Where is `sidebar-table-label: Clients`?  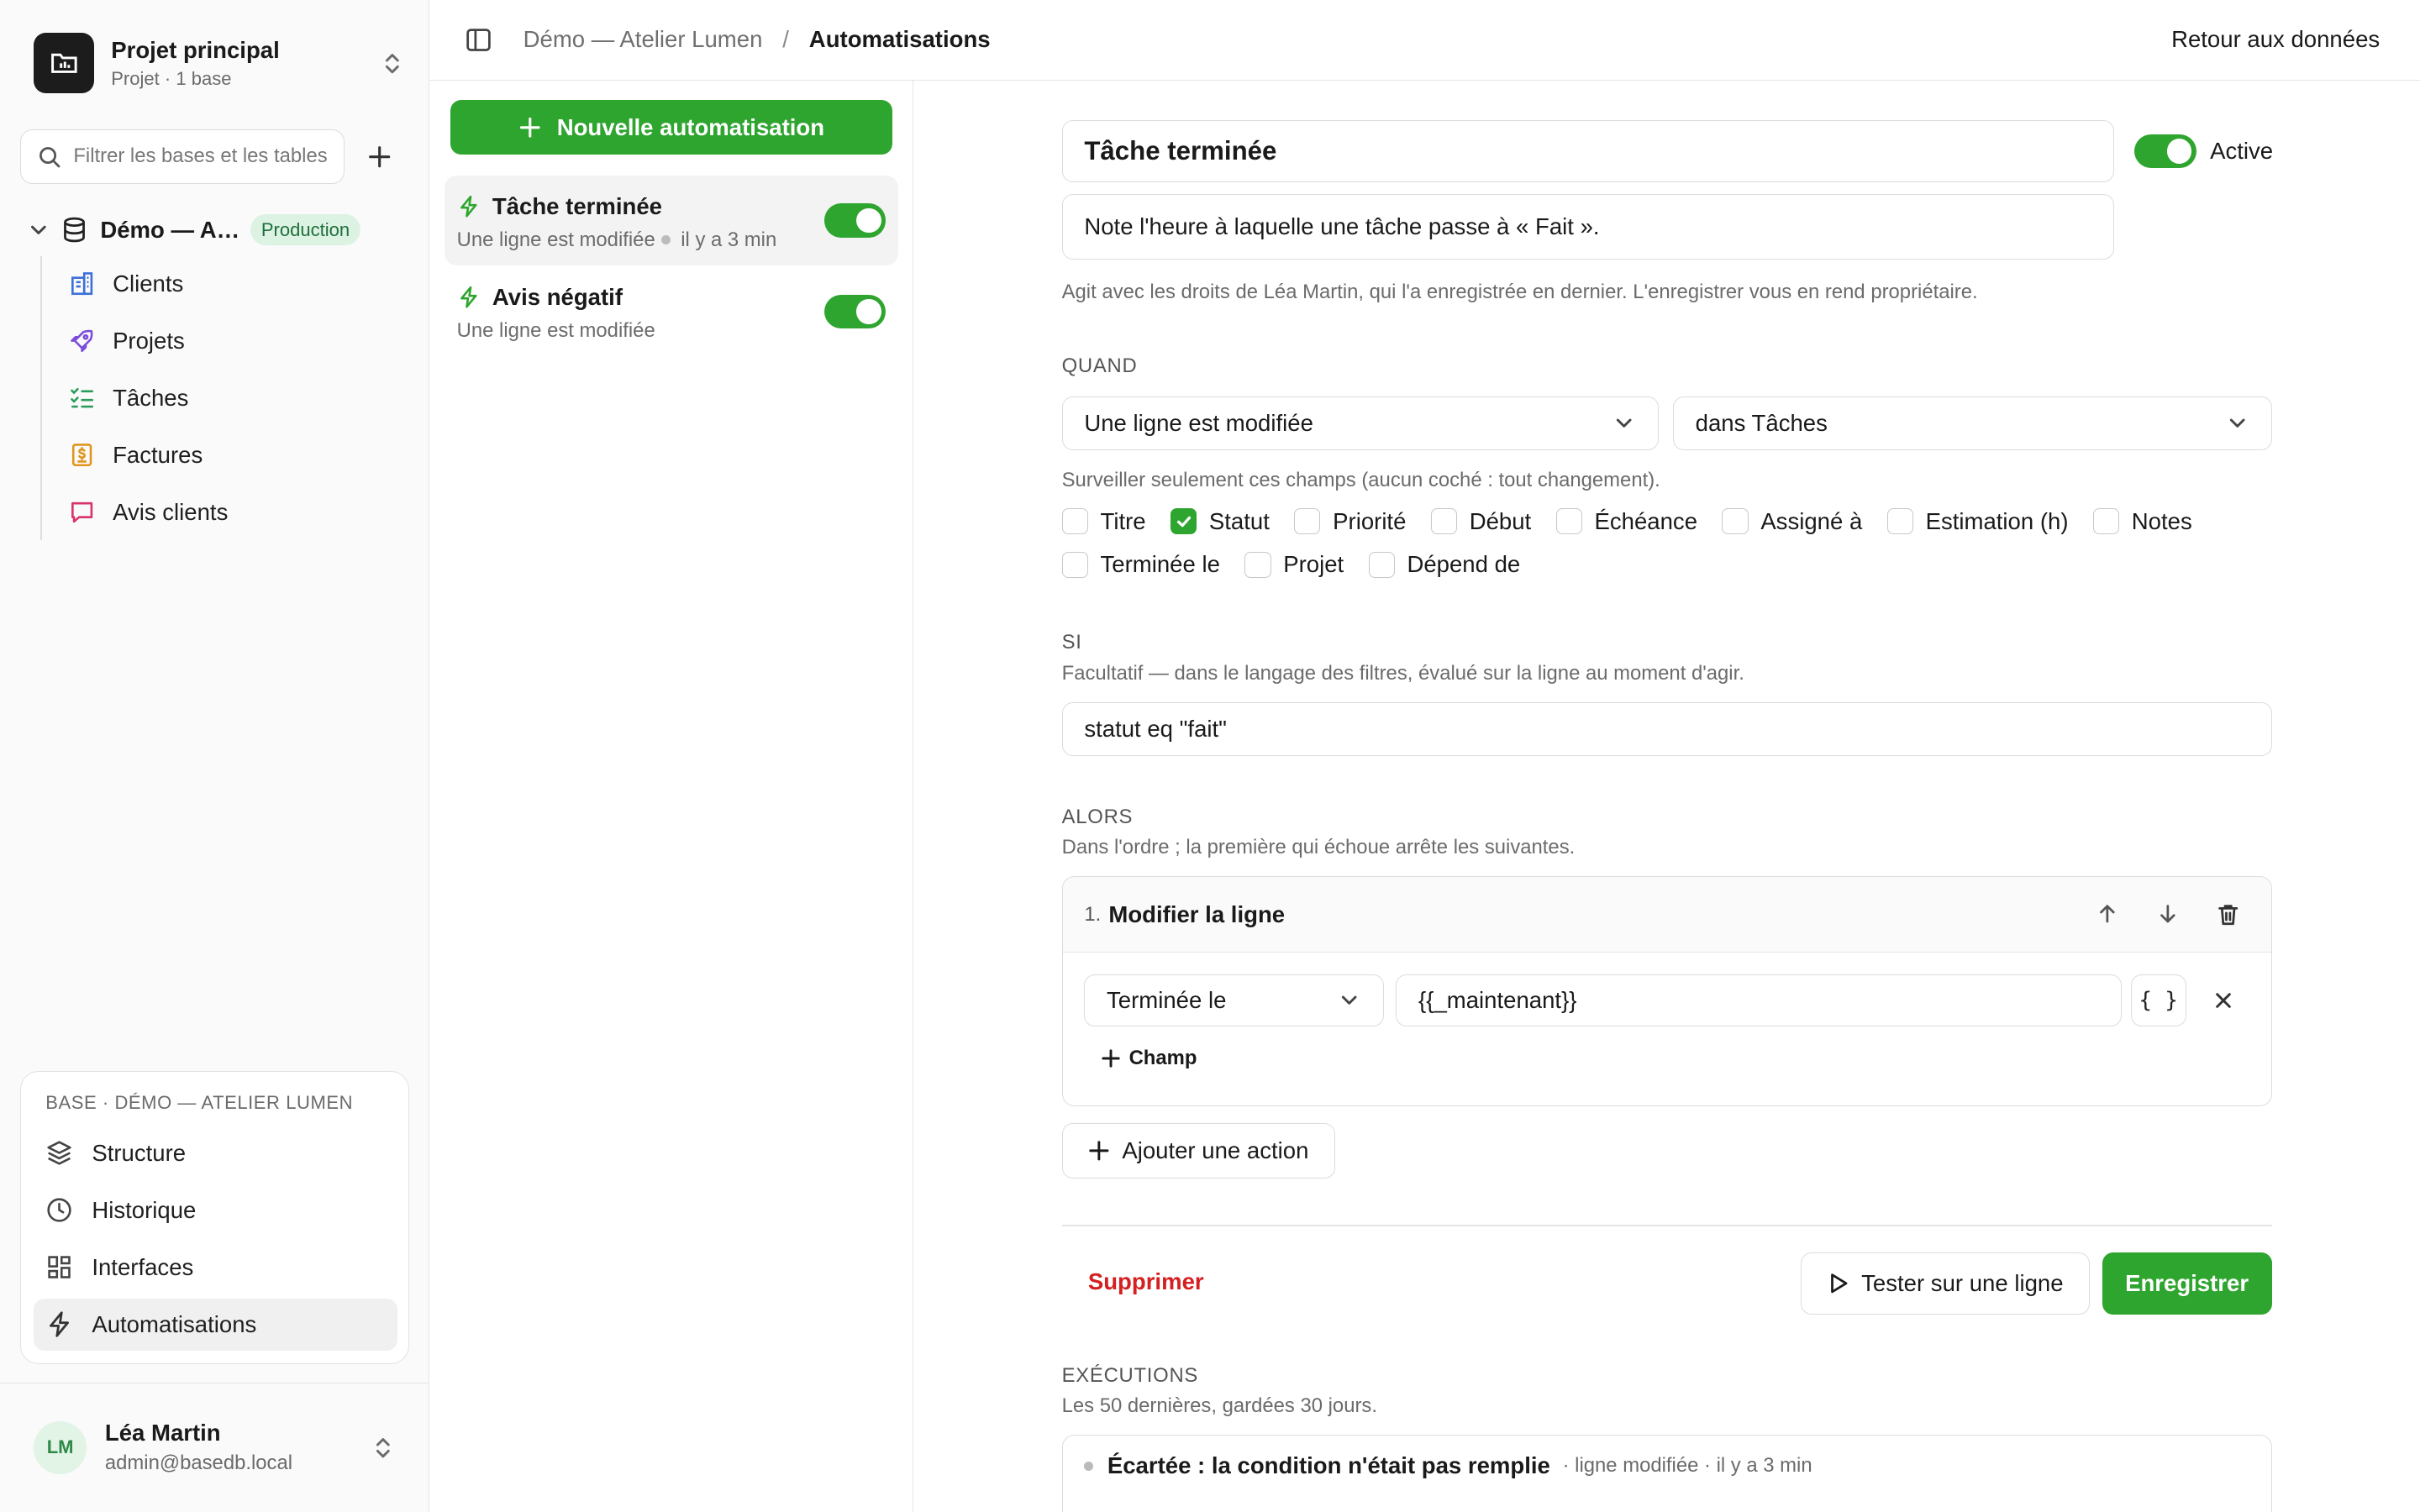 sidebar-table-label: Clients is located at coordinates (148, 283).